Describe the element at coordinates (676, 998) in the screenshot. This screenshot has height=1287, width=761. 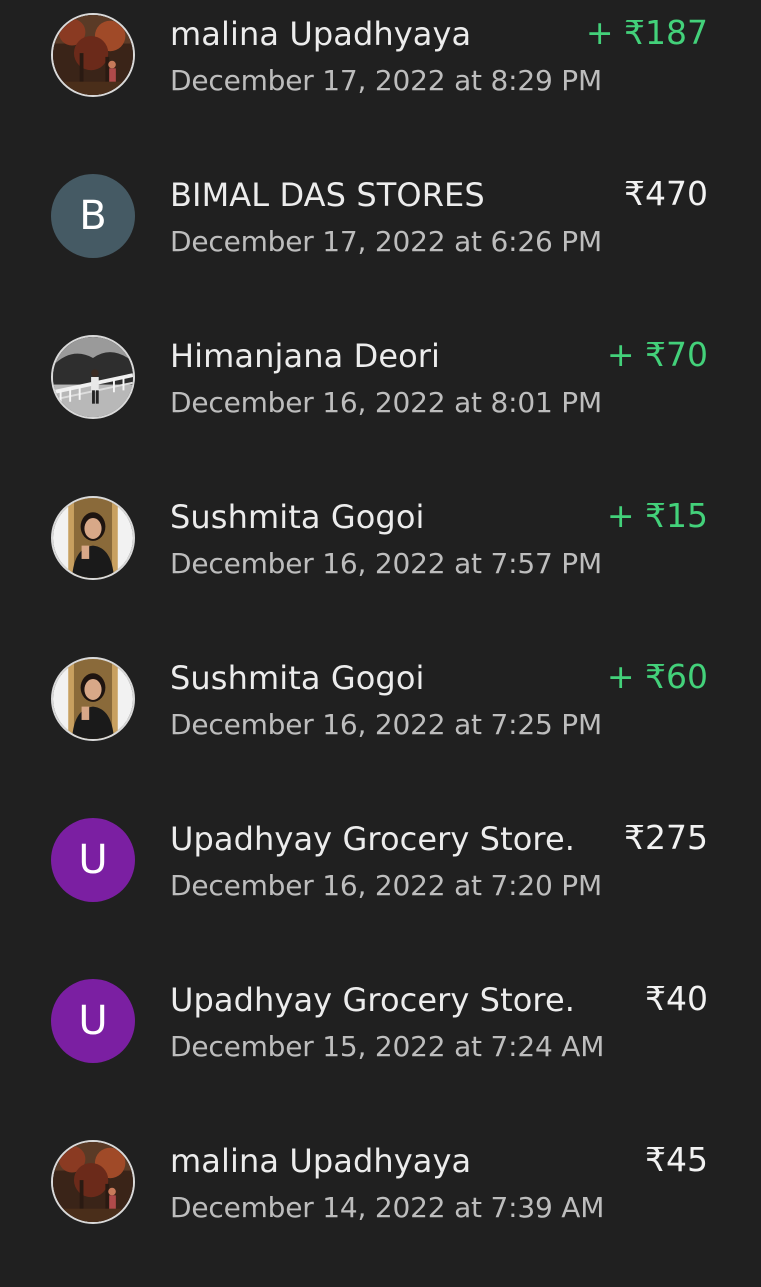
I see `transaction-amount: ₹40` at that location.